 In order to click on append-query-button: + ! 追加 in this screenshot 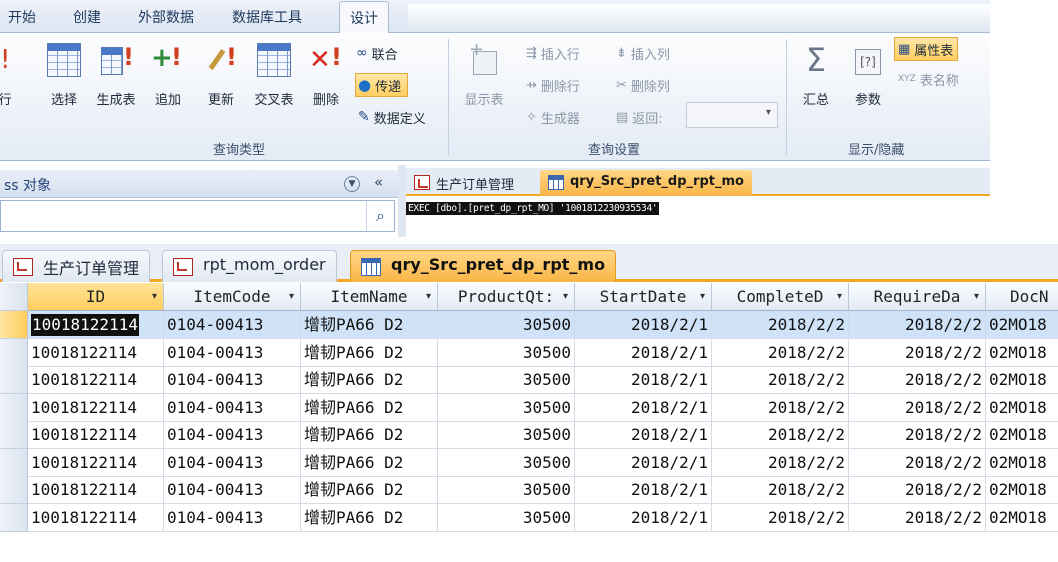, I will do `click(168, 81)`.